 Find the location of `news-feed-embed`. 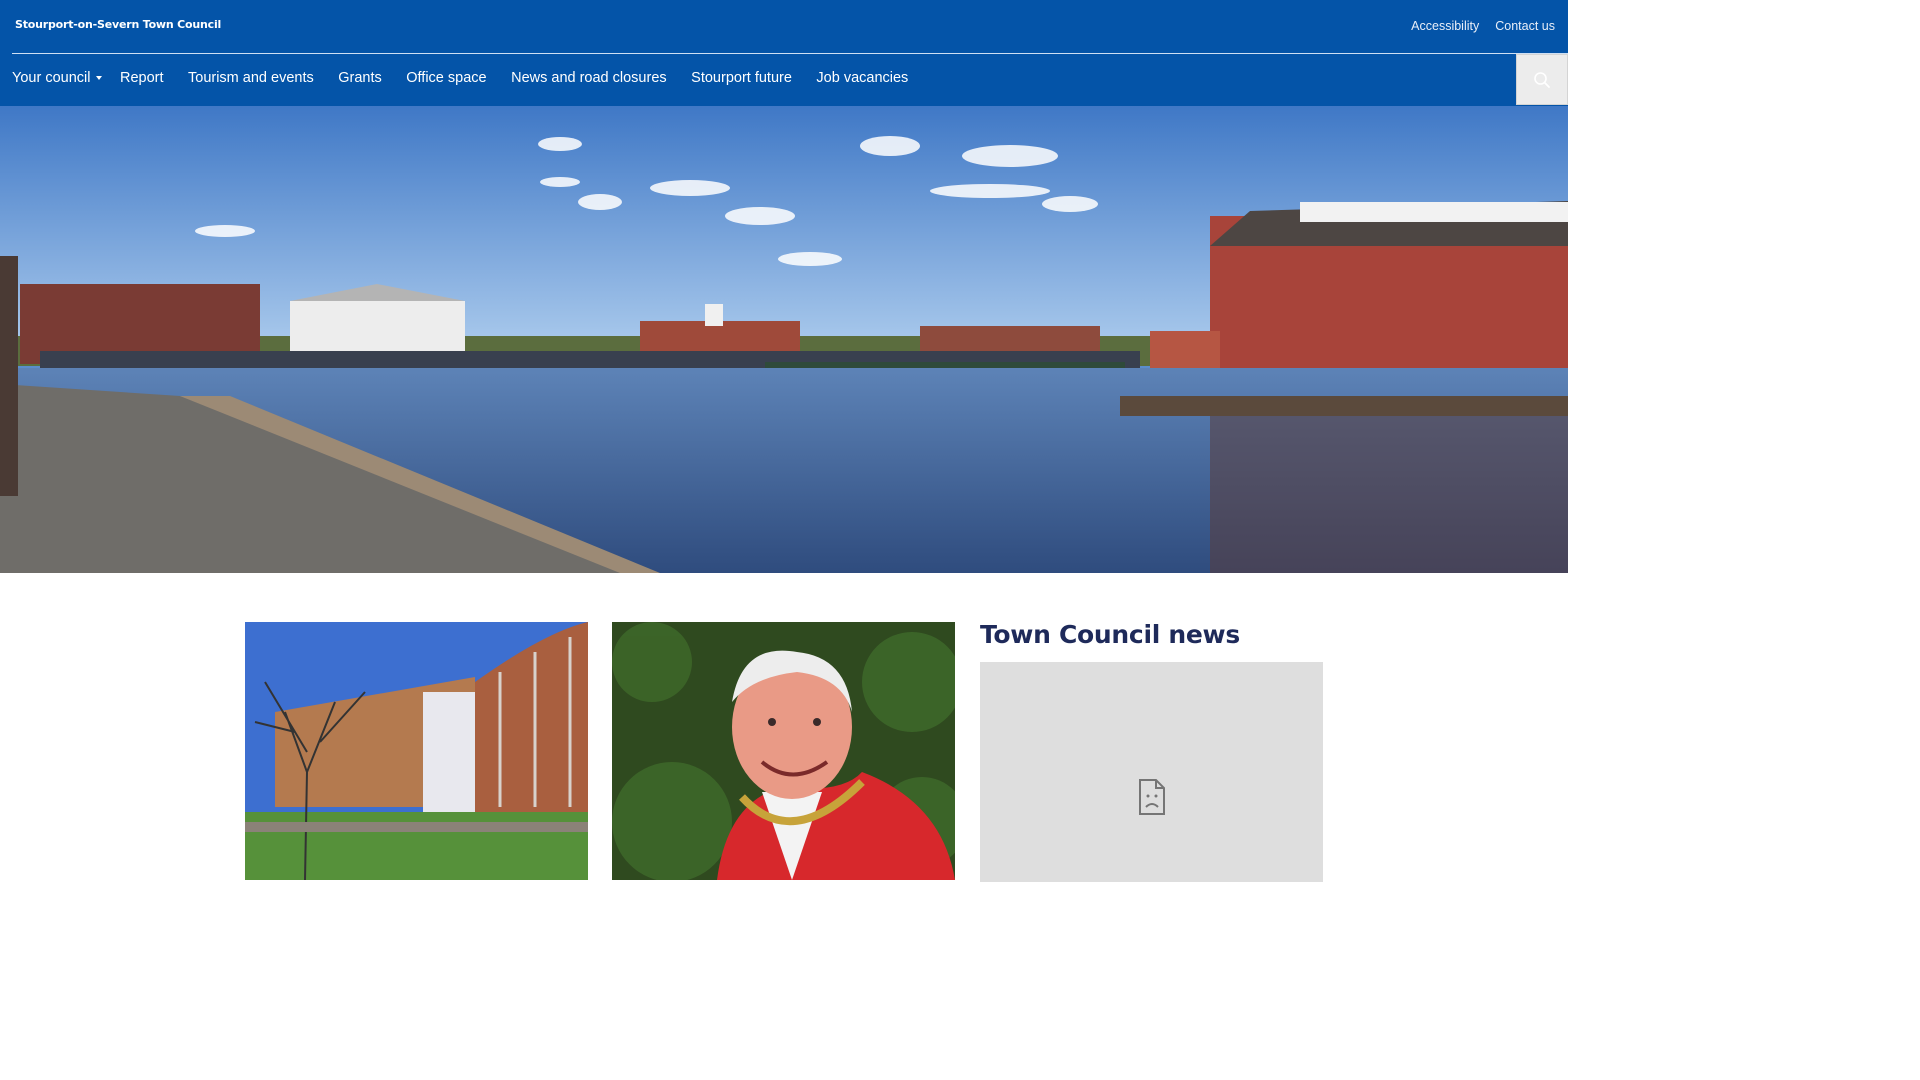

news-feed-embed is located at coordinates (1151, 772).